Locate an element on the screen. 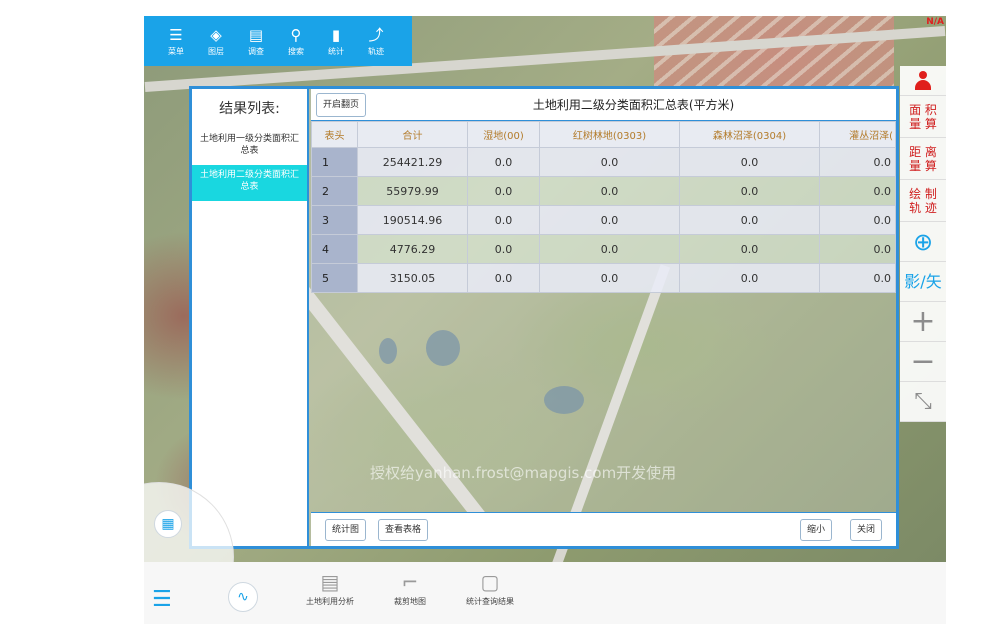 This screenshot has height=639, width=1006. toolbar-stats-button: ▮ 统计 is located at coordinates (336, 41).